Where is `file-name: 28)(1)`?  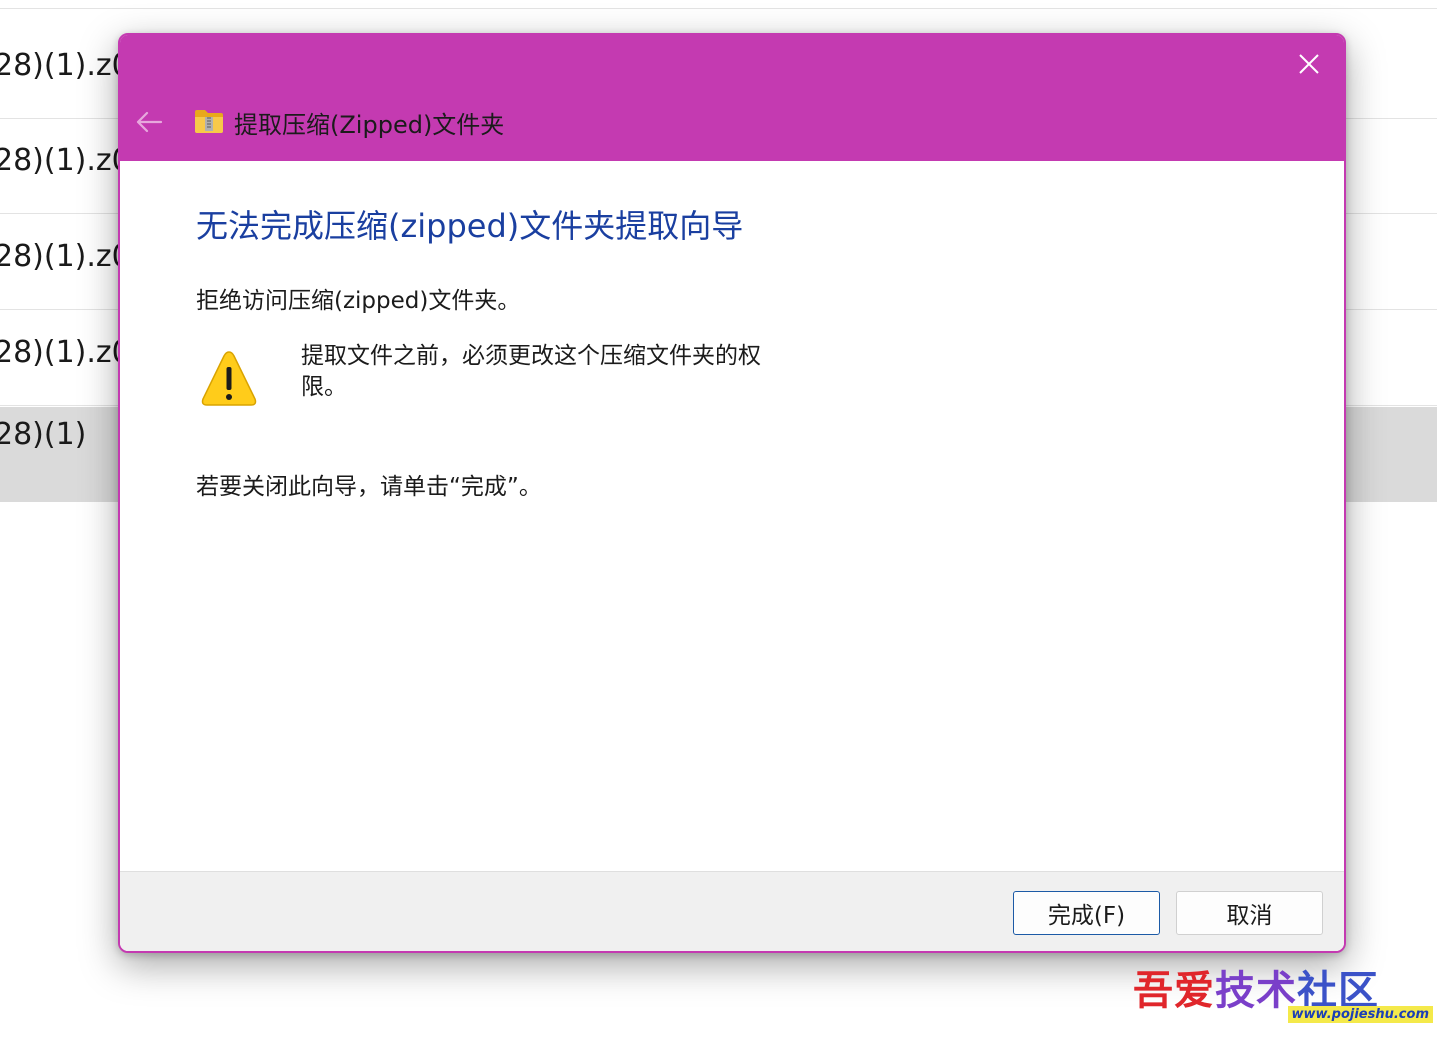 file-name: 28)(1) is located at coordinates (43, 434).